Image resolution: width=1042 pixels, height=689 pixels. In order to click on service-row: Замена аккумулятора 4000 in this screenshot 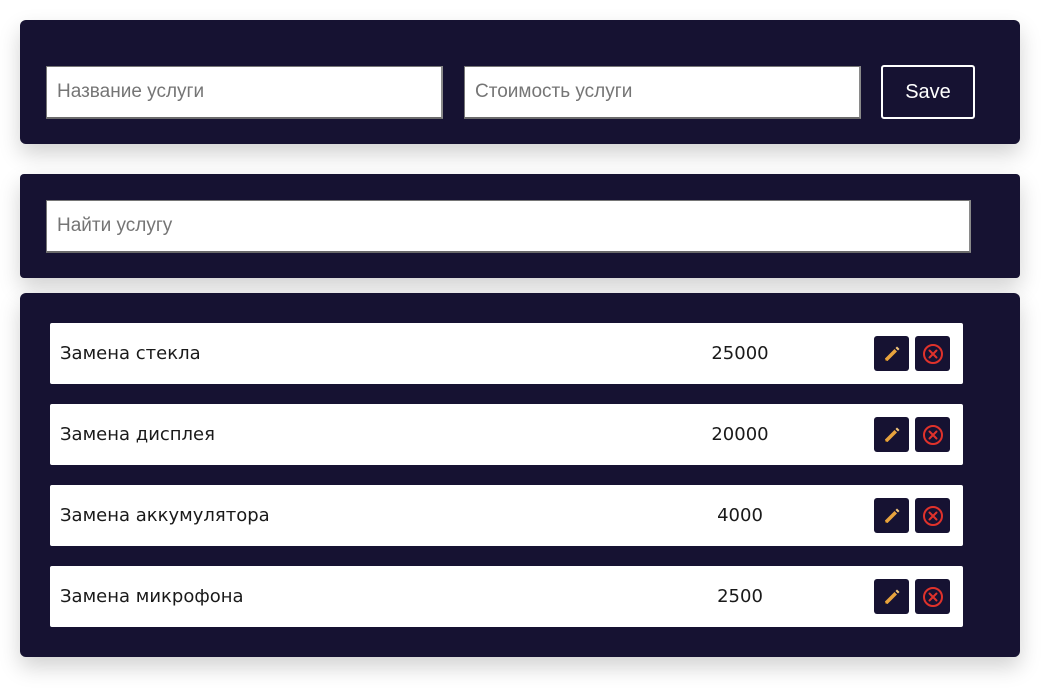, I will do `click(506, 515)`.